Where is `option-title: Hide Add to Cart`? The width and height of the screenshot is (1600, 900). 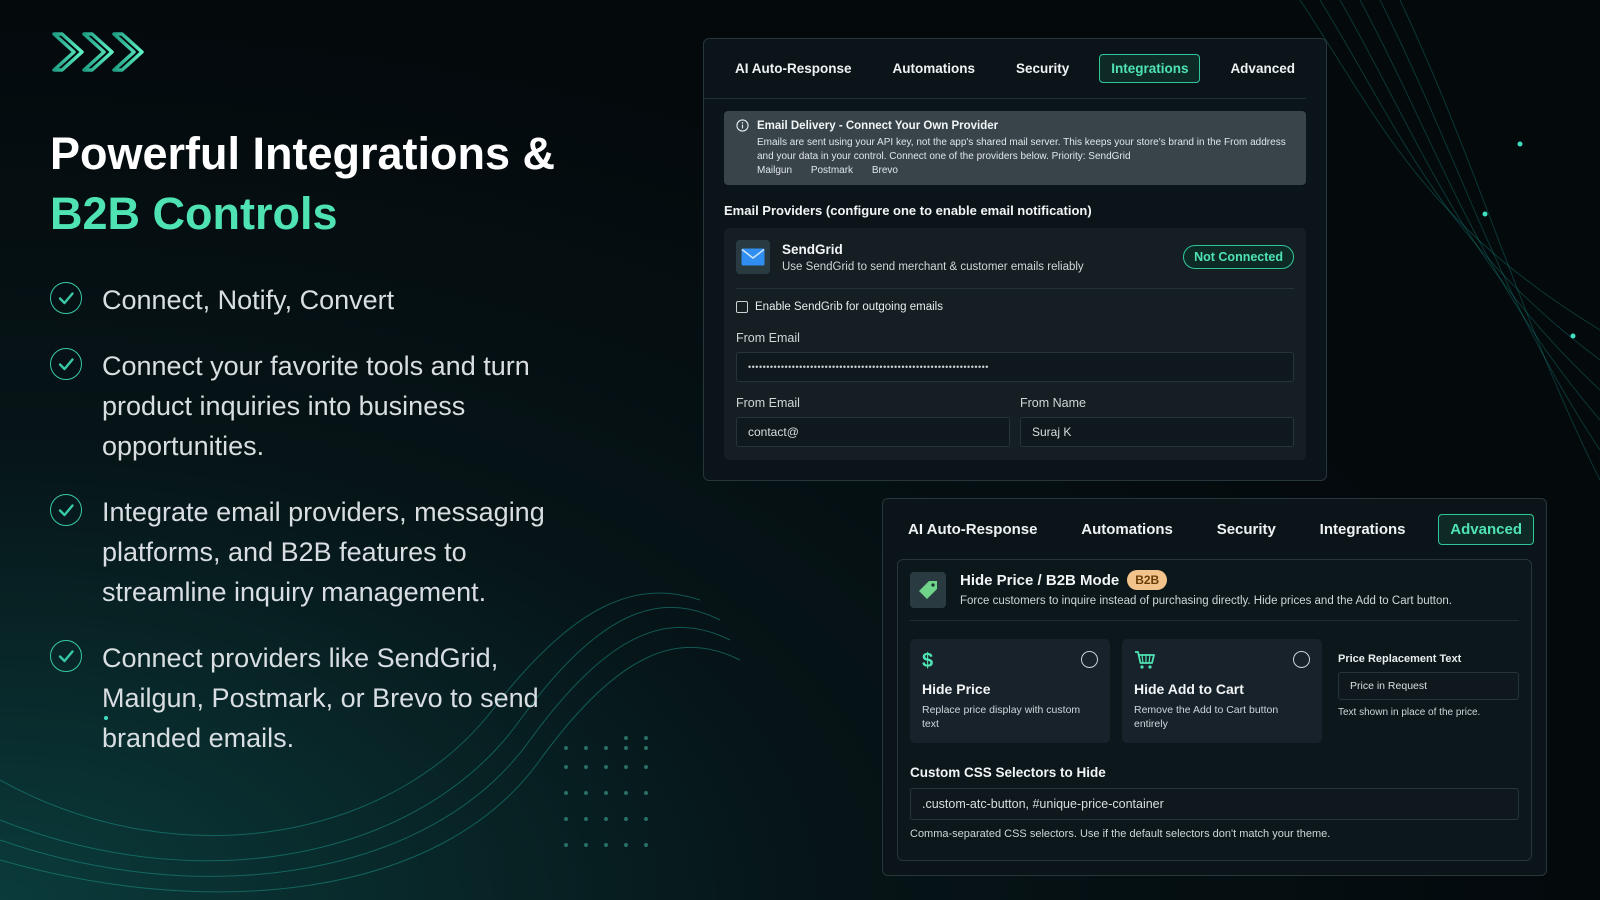
option-title: Hide Add to Cart is located at coordinates (1189, 689).